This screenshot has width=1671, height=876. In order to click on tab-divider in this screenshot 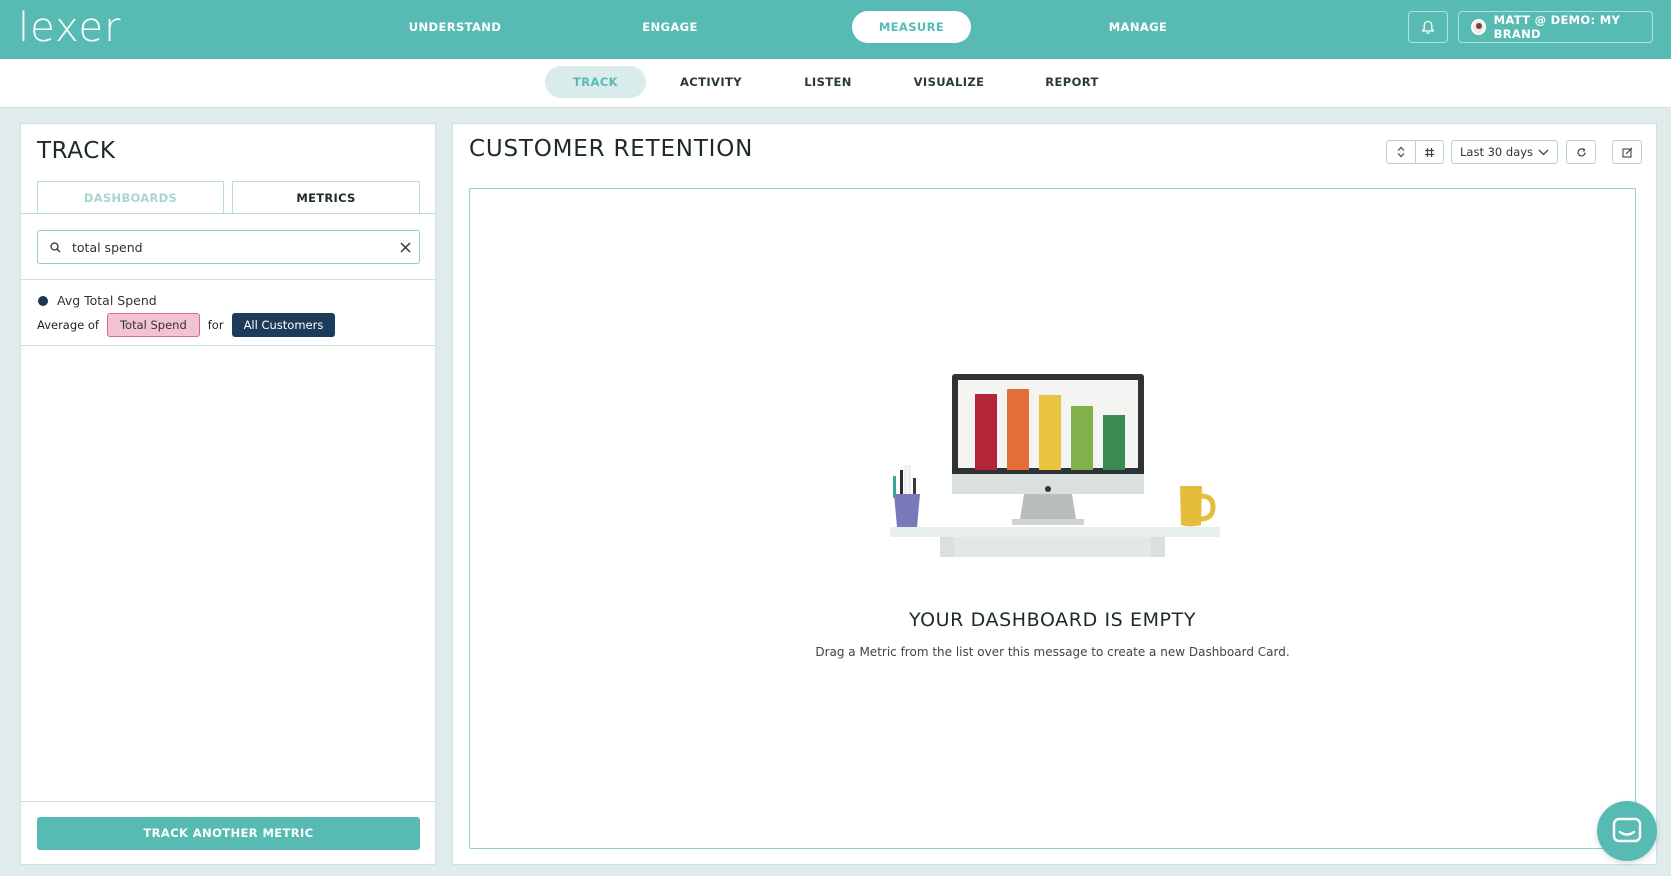, I will do `click(228, 213)`.